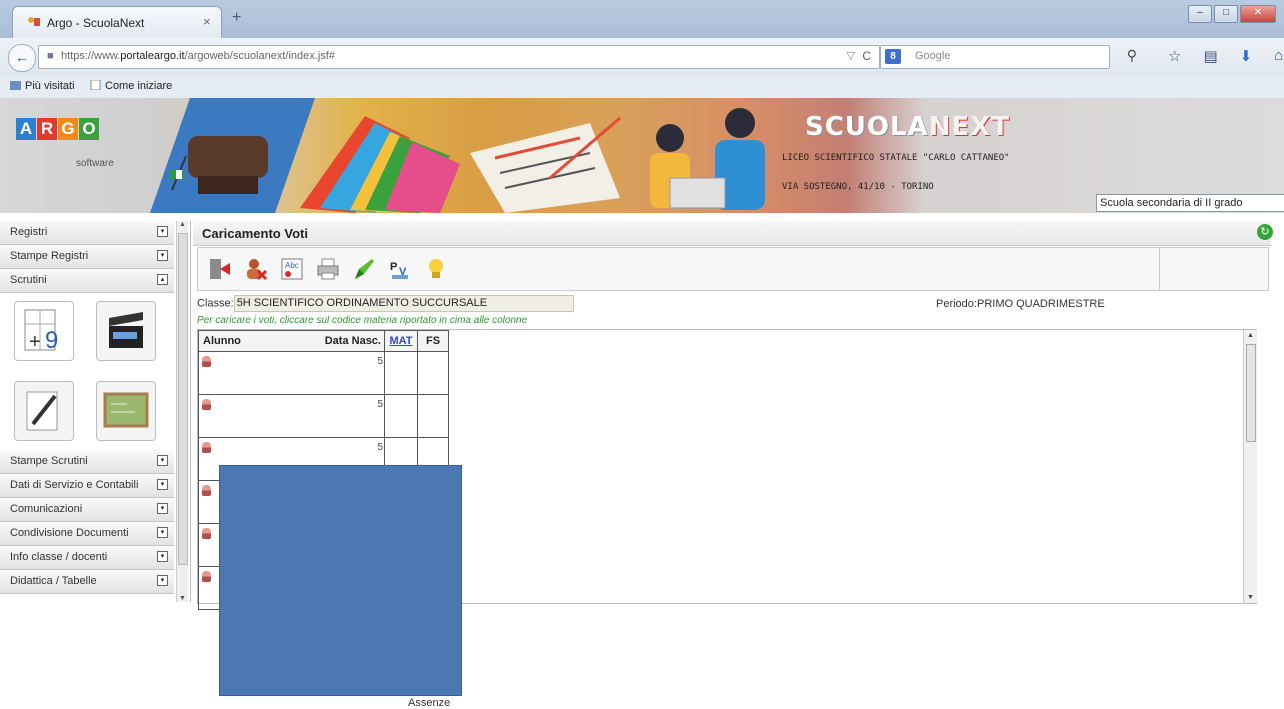 Image resolution: width=1284 pixels, height=709 pixels. What do you see at coordinates (1190, 203) in the screenshot?
I see `school-type-select: Scuola secondaria di II grado` at bounding box center [1190, 203].